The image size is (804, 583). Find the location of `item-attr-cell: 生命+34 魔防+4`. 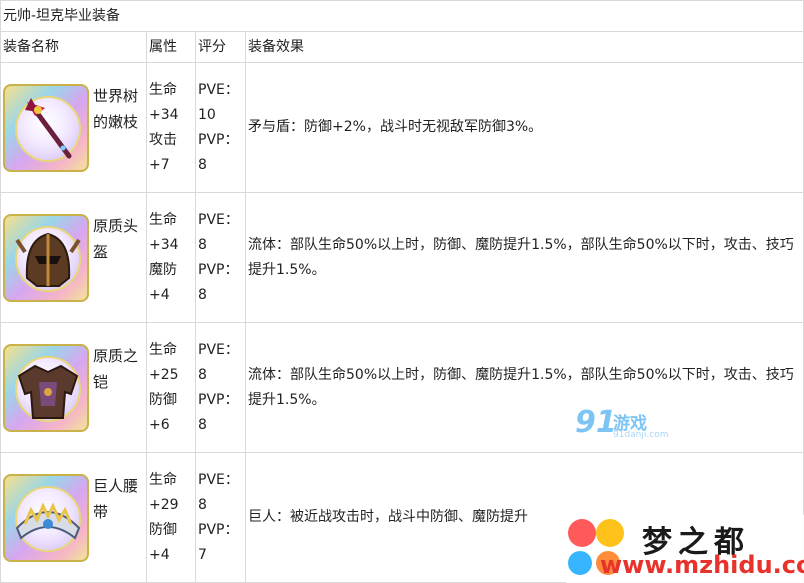

item-attr-cell: 生命+34 魔防+4 is located at coordinates (171, 257).